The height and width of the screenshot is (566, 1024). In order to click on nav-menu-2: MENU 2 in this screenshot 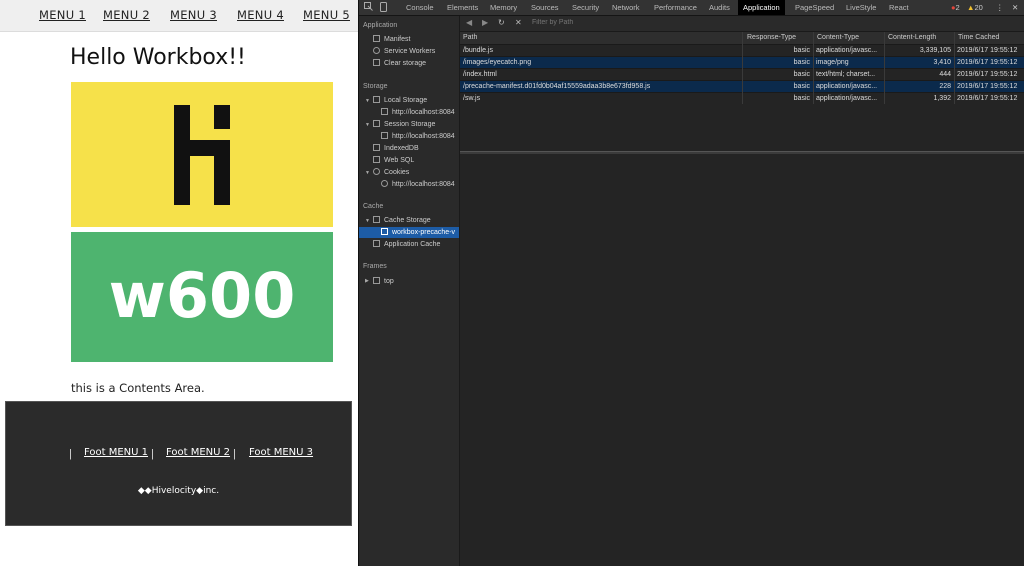, I will do `click(126, 15)`.